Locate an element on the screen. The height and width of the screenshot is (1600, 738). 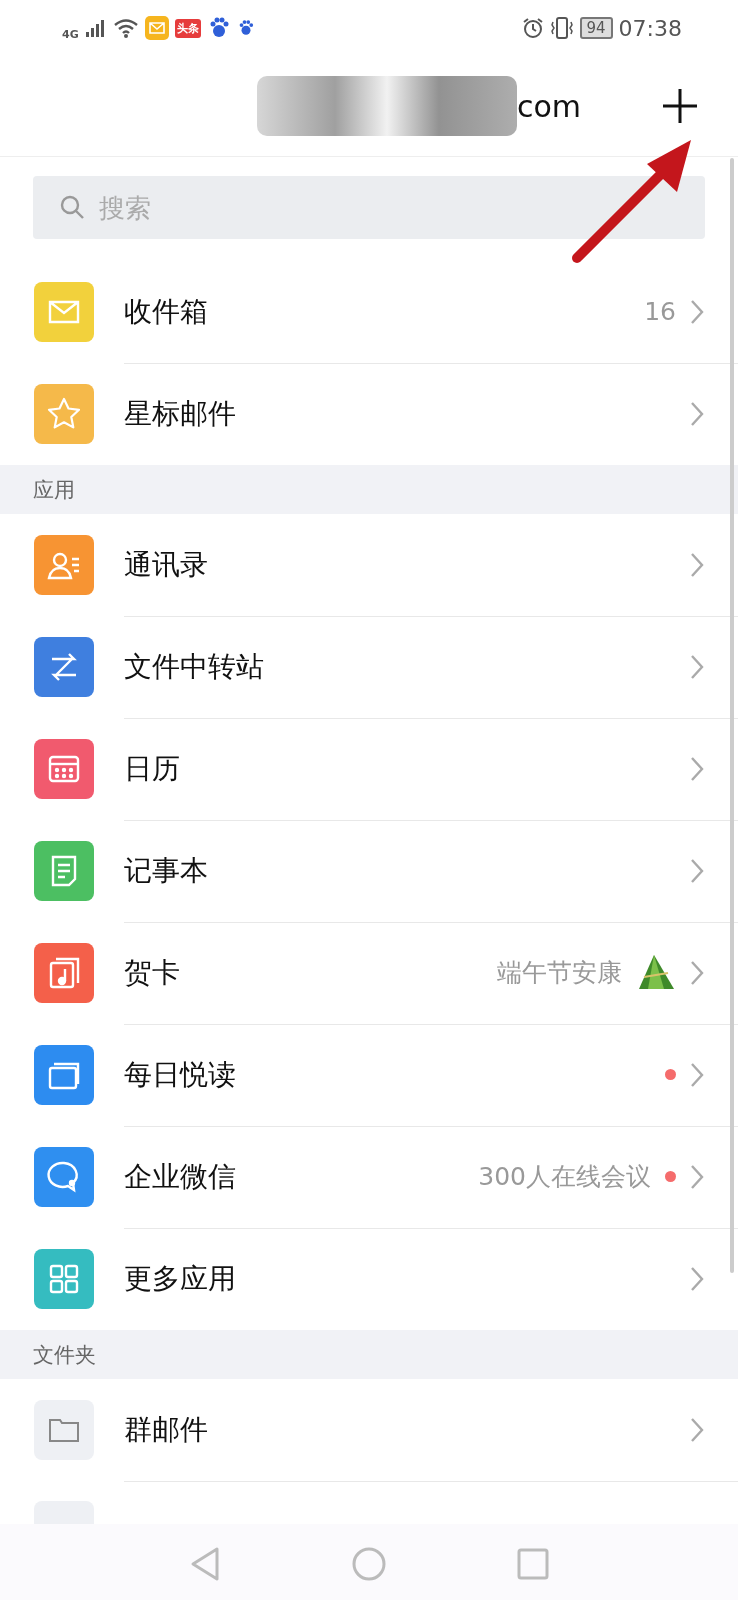
search-icon is located at coordinates (72, 207).